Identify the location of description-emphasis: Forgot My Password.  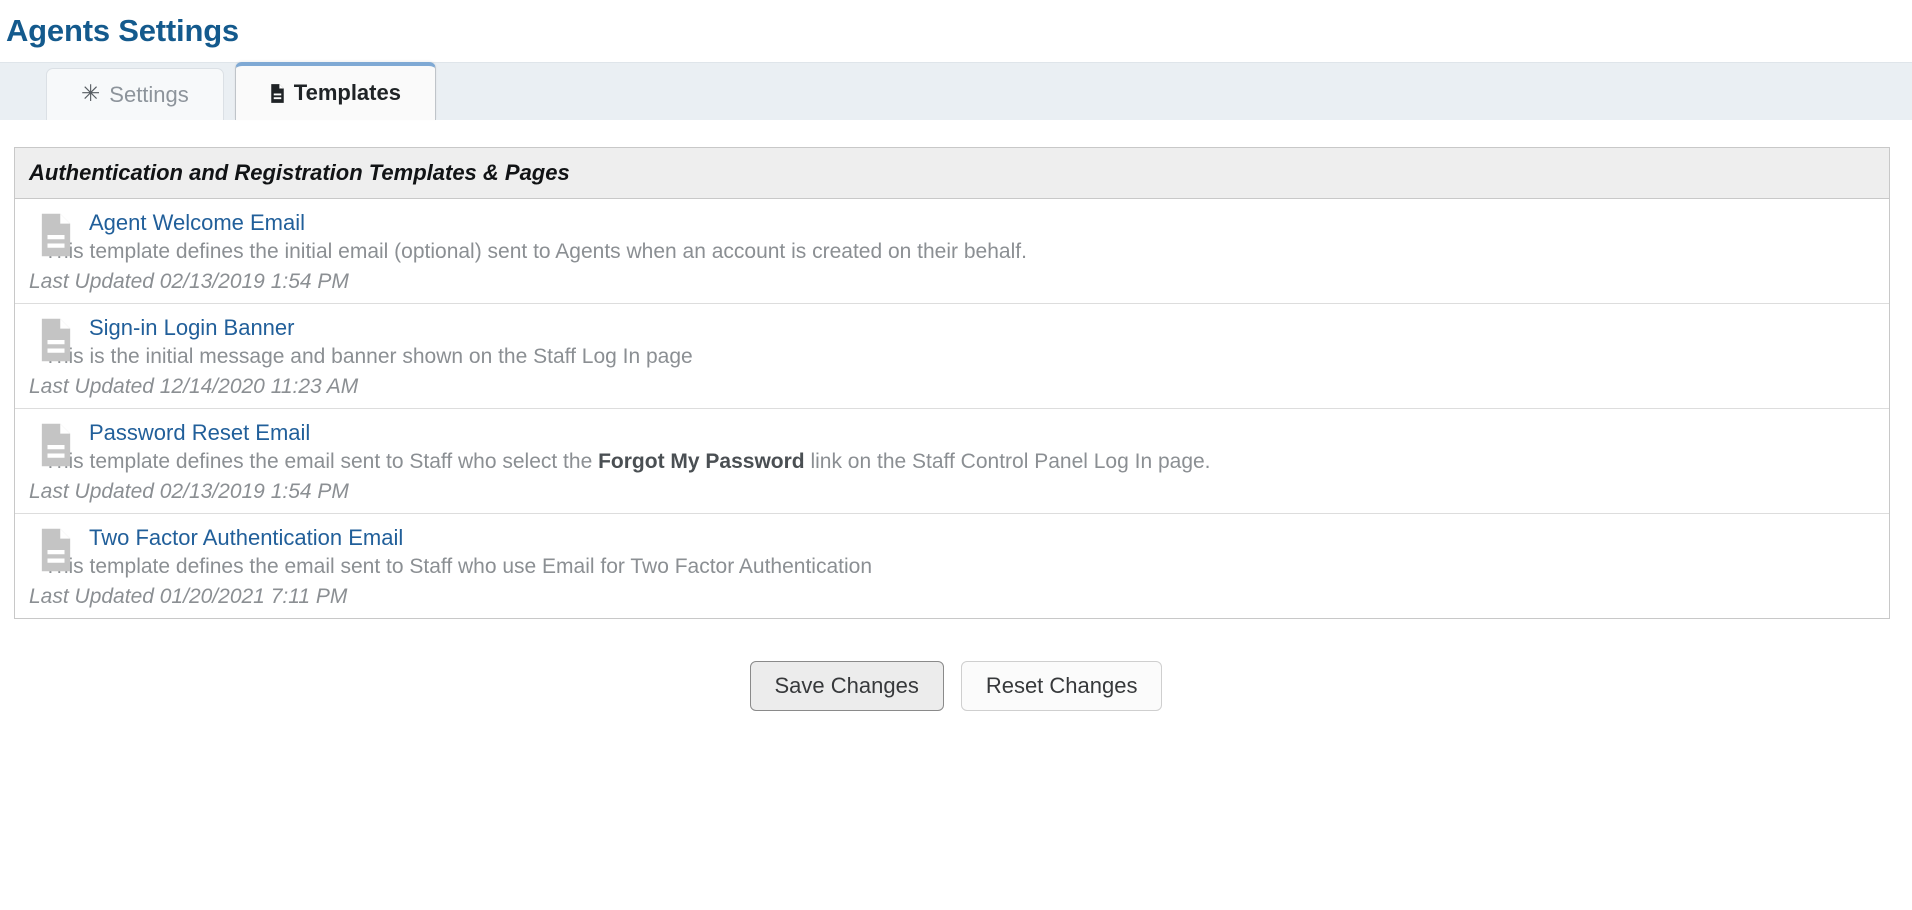
(701, 461).